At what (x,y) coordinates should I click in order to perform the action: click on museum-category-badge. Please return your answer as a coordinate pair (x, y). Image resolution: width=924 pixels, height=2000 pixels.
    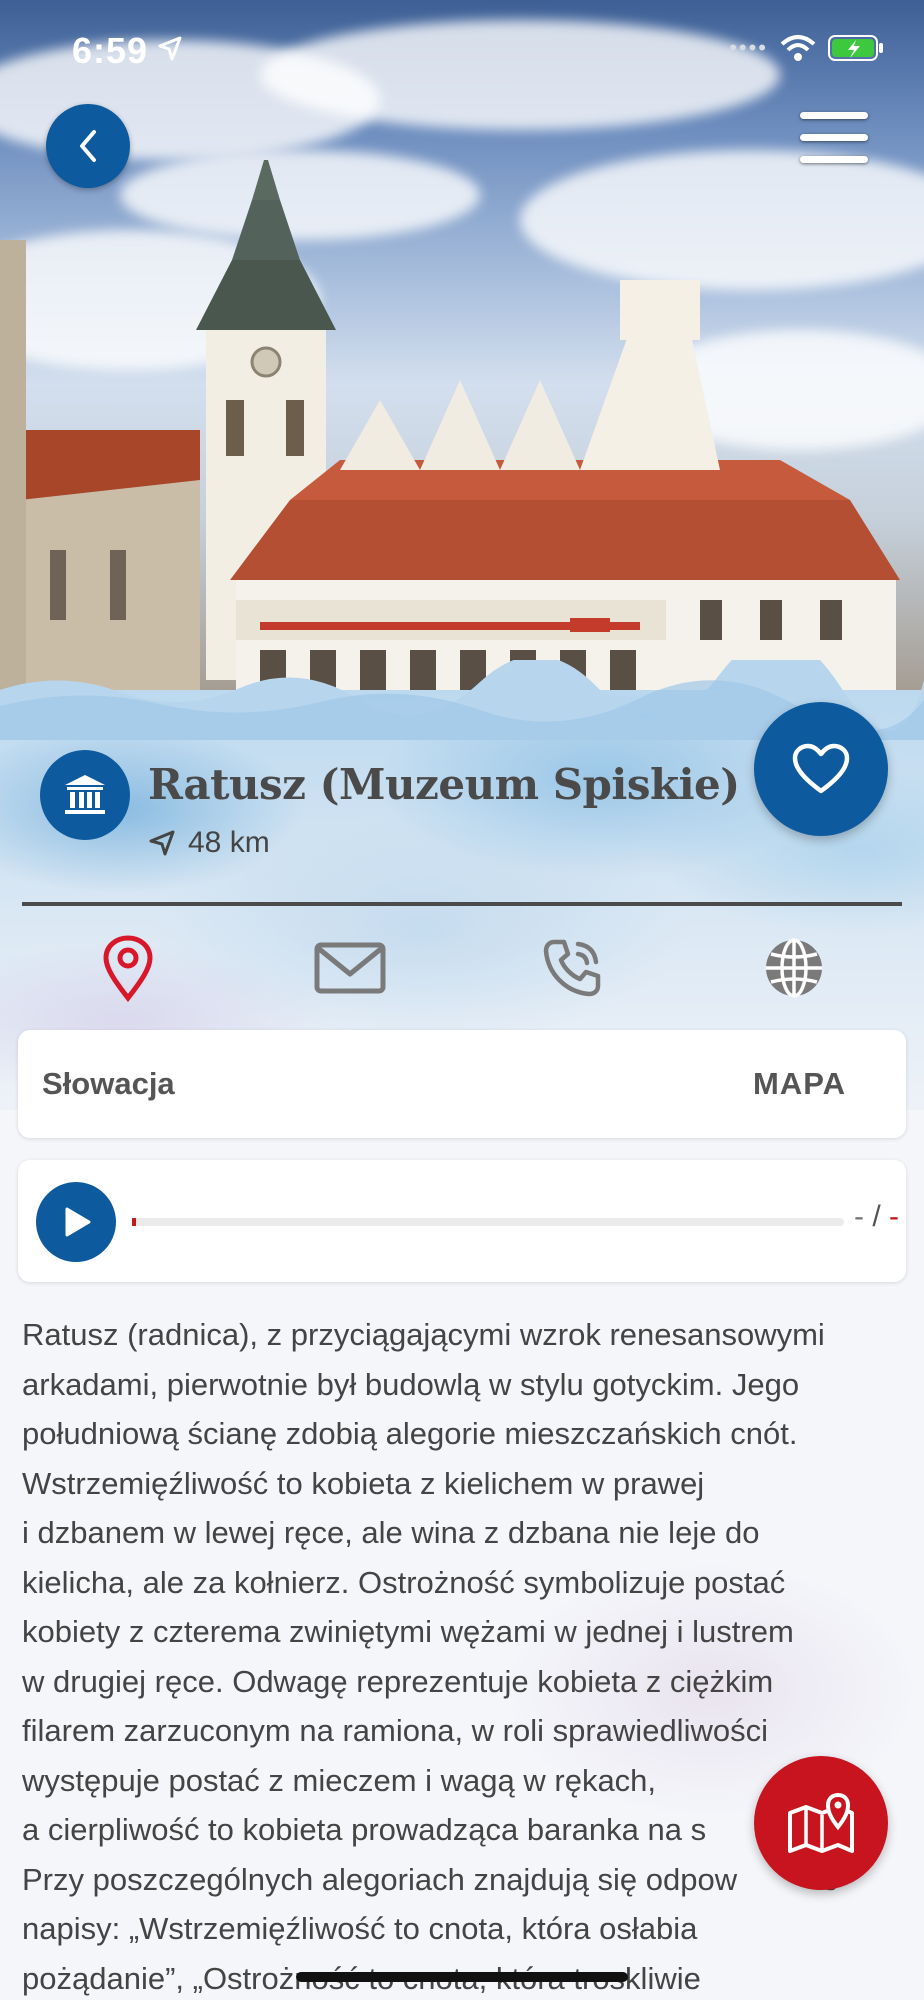
    Looking at the image, I should click on (85, 795).